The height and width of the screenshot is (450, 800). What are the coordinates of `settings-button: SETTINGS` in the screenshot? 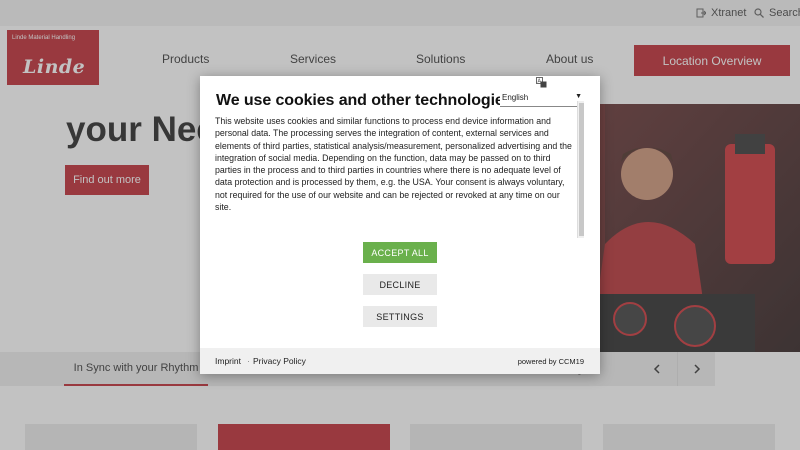 It's located at (400, 316).